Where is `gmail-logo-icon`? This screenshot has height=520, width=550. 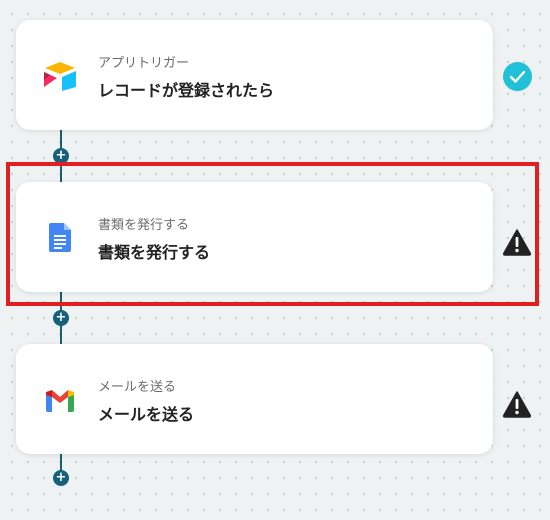
gmail-logo-icon is located at coordinates (60, 400).